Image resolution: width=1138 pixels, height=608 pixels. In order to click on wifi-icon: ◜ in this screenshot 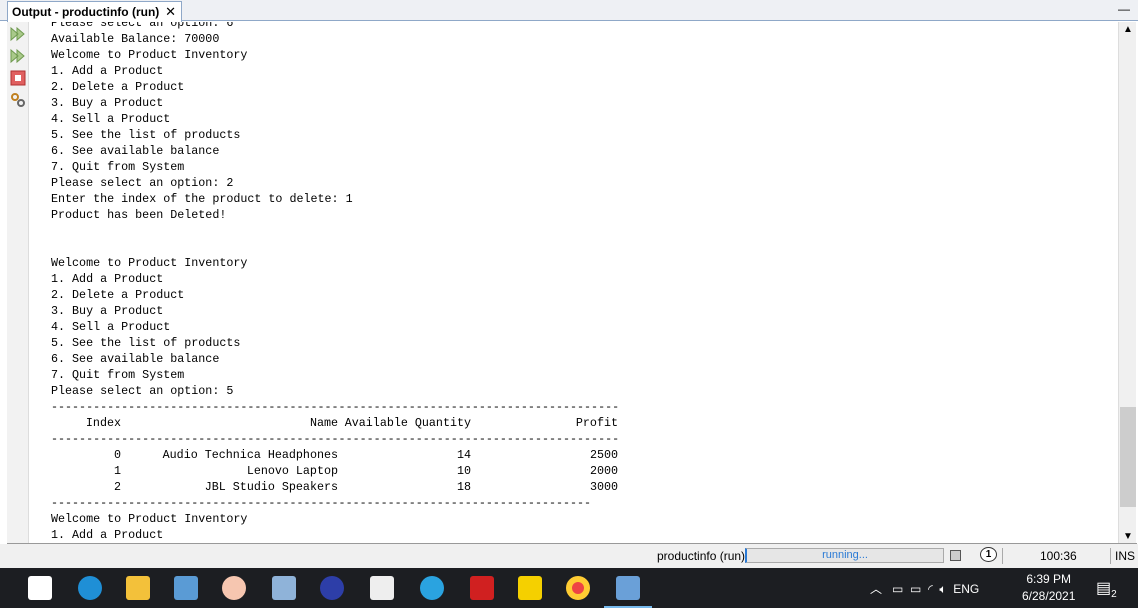, I will do `click(930, 589)`.